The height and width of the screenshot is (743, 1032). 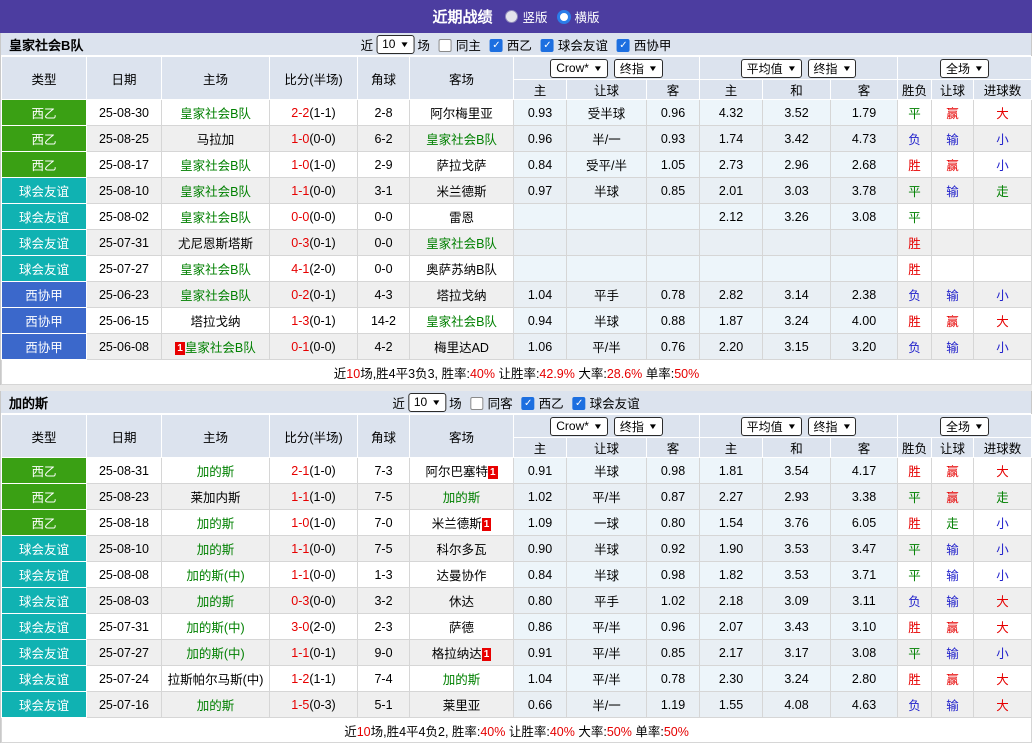 What do you see at coordinates (313, 678) in the screenshot?
I see `score-cell: 1-2(1-1)` at bounding box center [313, 678].